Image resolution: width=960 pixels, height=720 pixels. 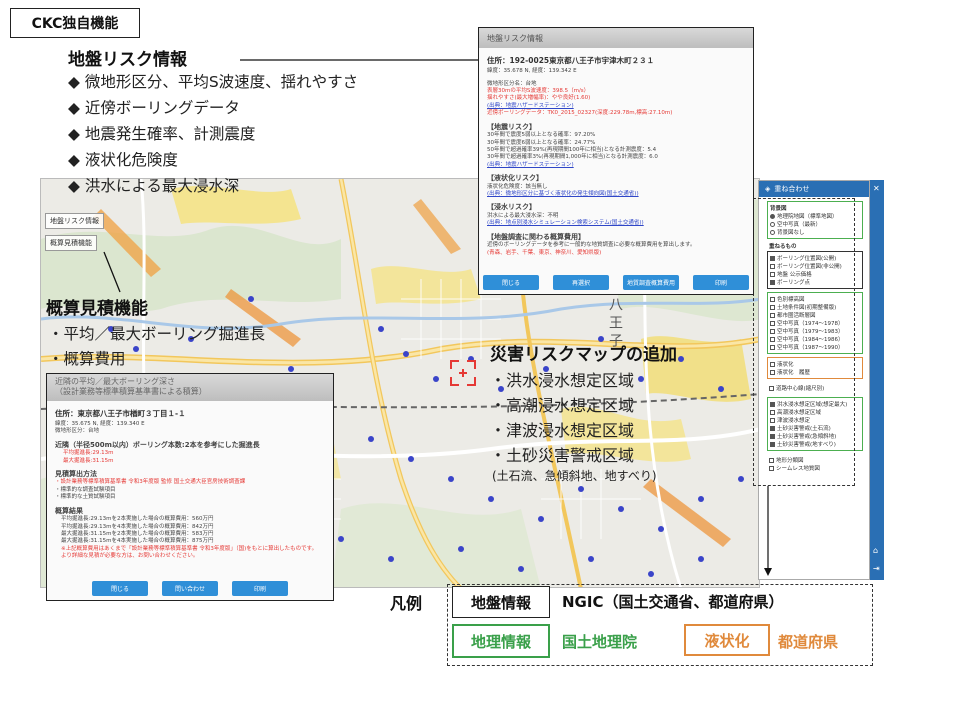 I want to click on risk-dialog-buttons: 閉じる 再選択 地質調査概算費用 印刷, so click(x=616, y=282).